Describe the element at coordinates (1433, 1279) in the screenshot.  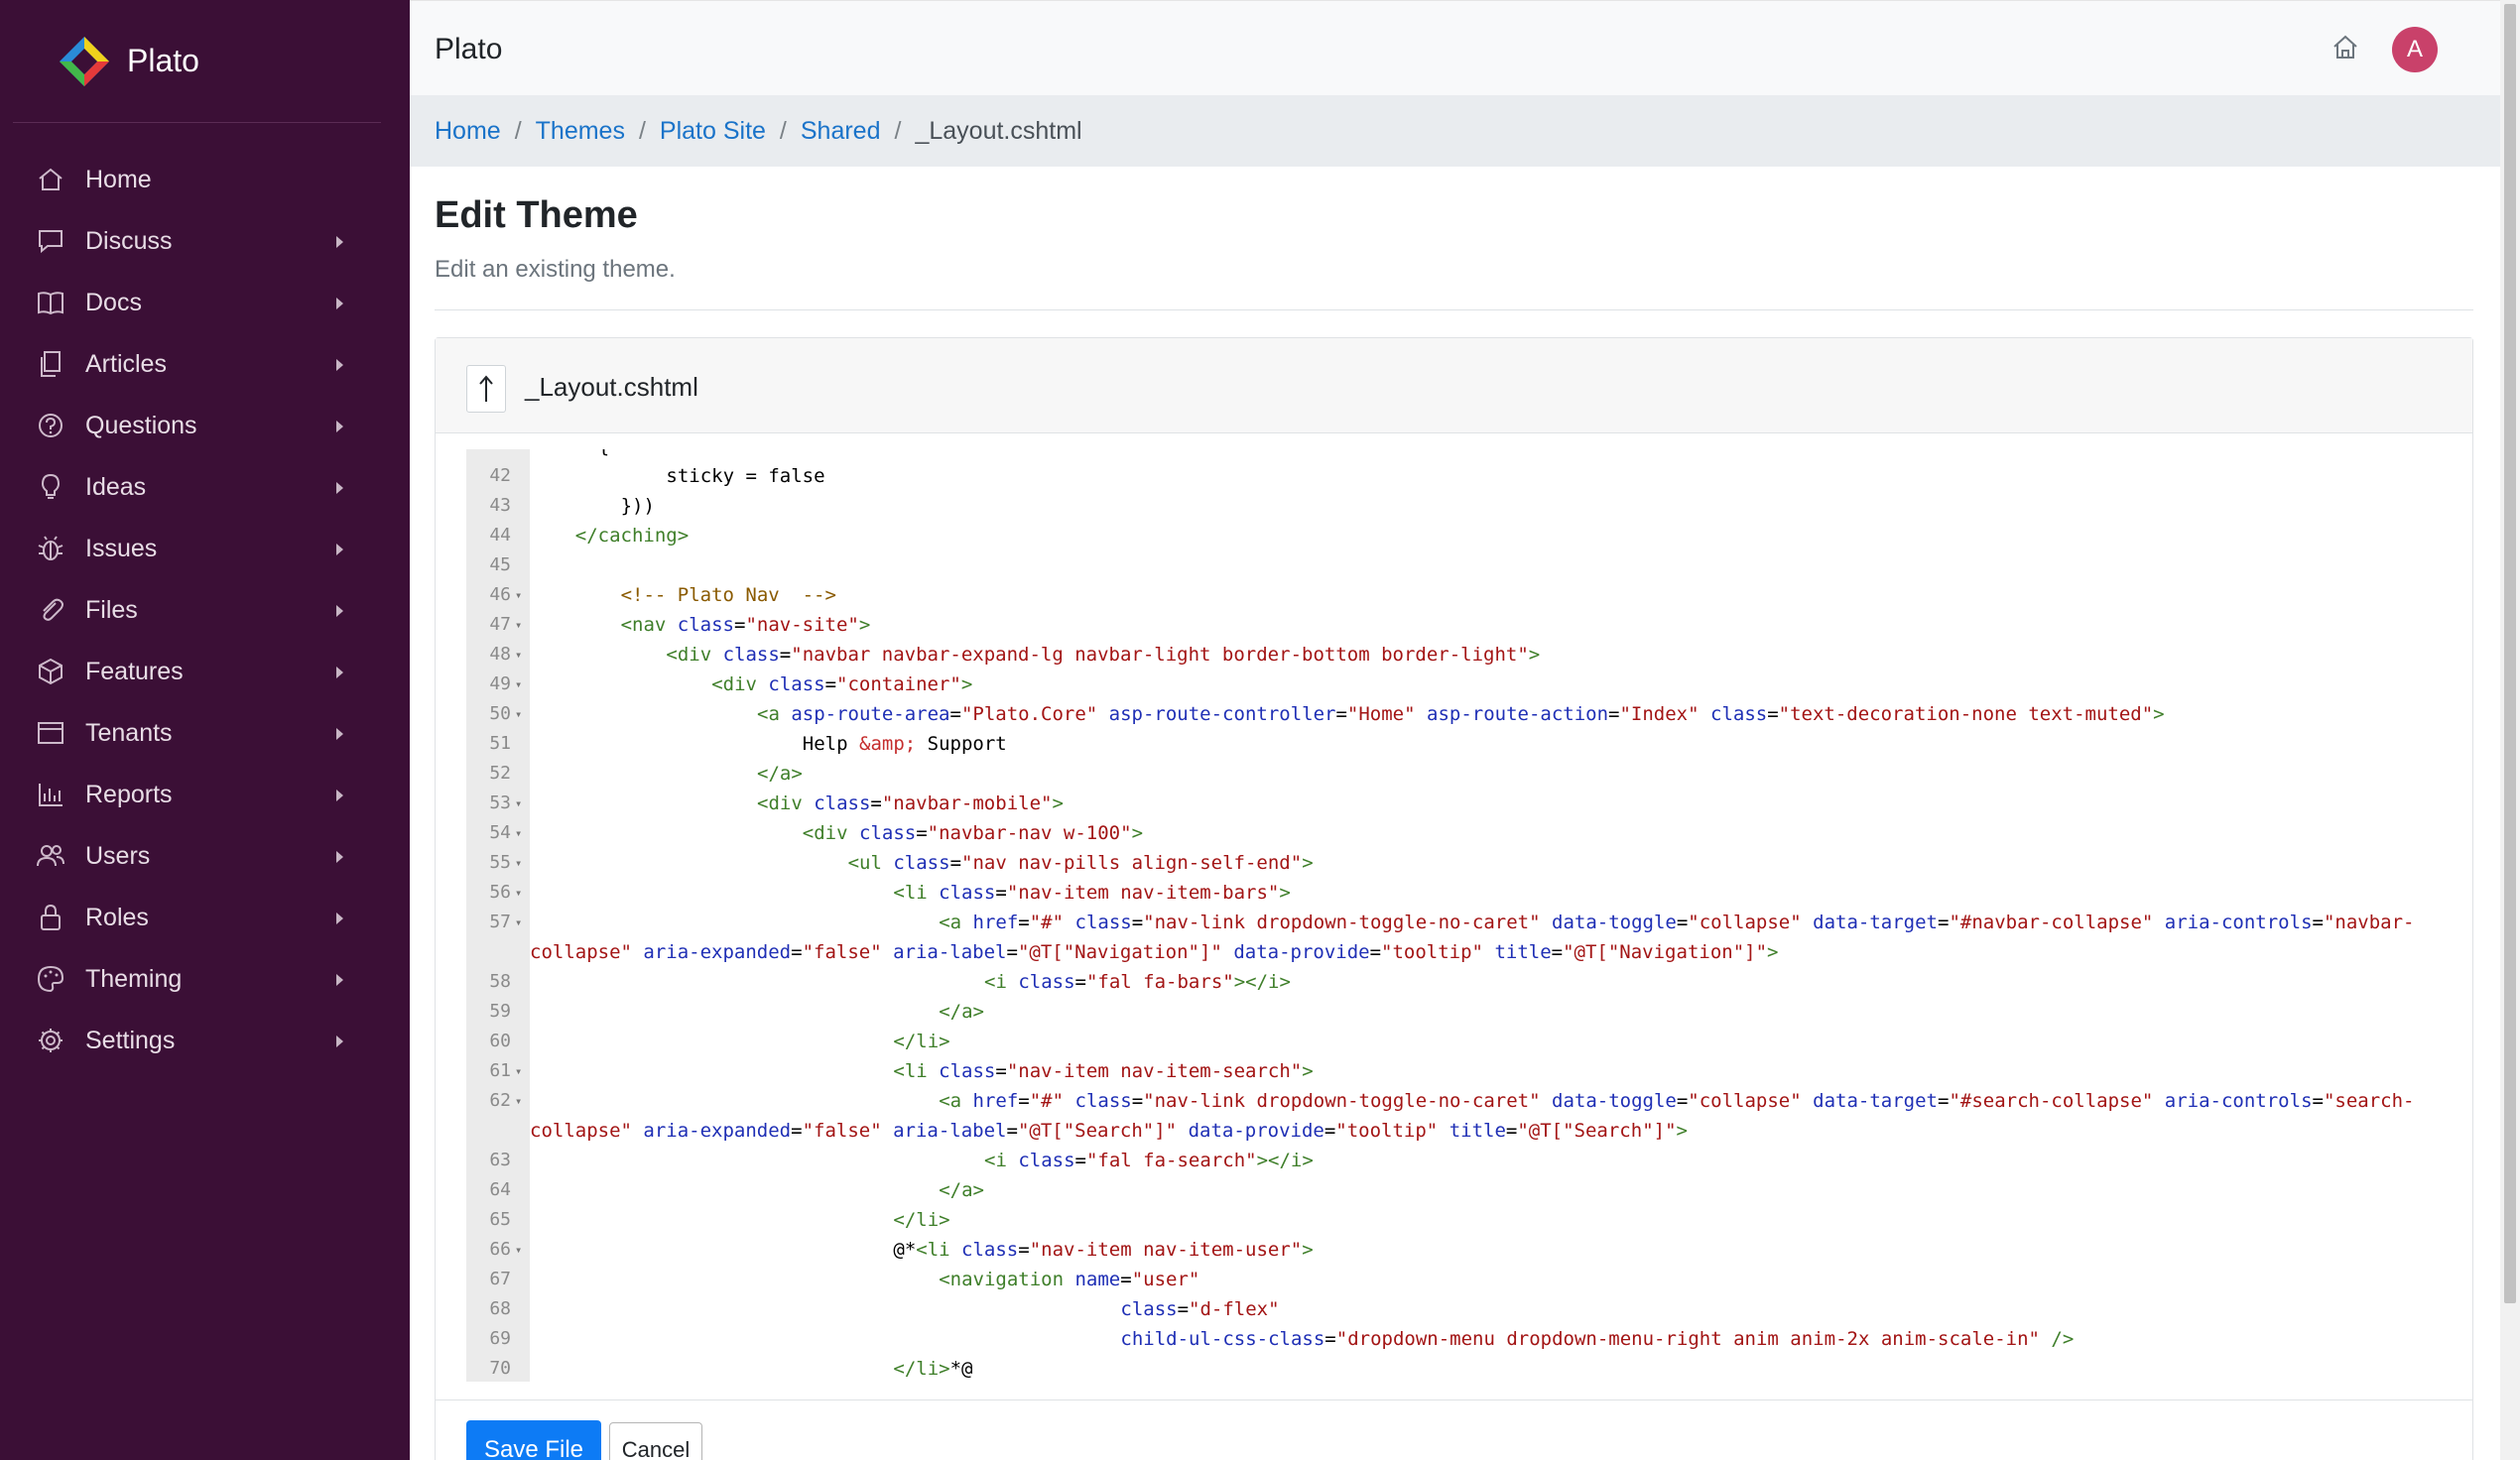
I see `code-line: 67 <navigation name="user"` at that location.